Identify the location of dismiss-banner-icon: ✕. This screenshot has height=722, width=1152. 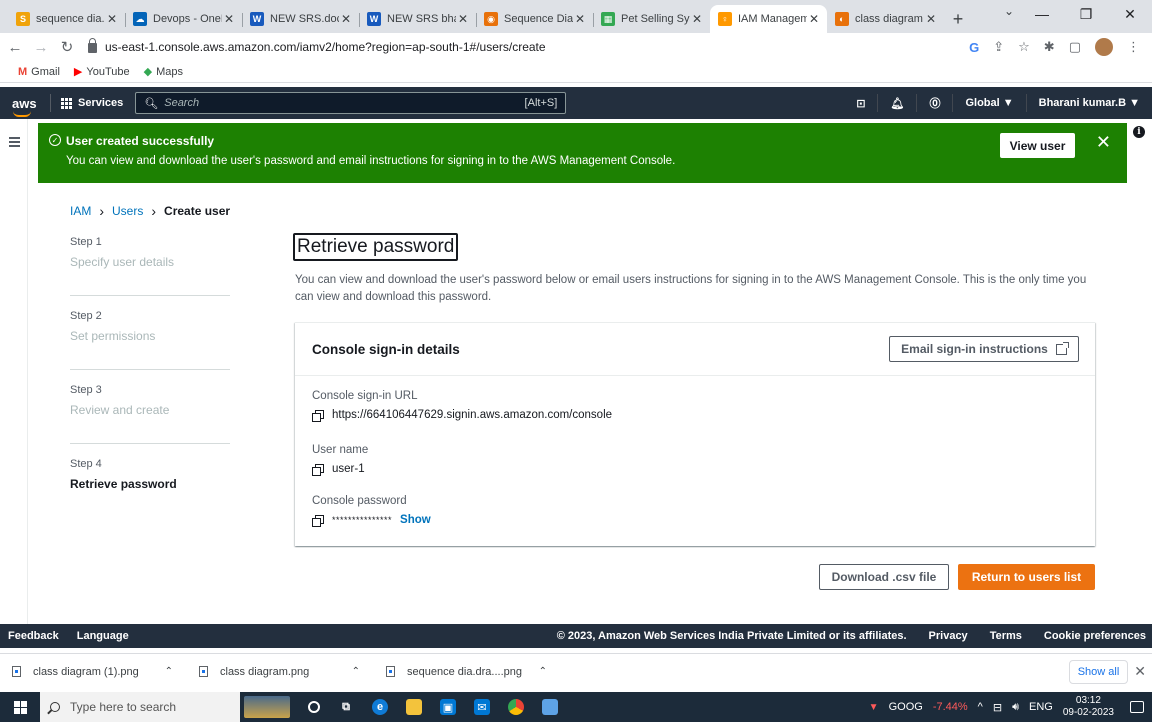
(1103, 142).